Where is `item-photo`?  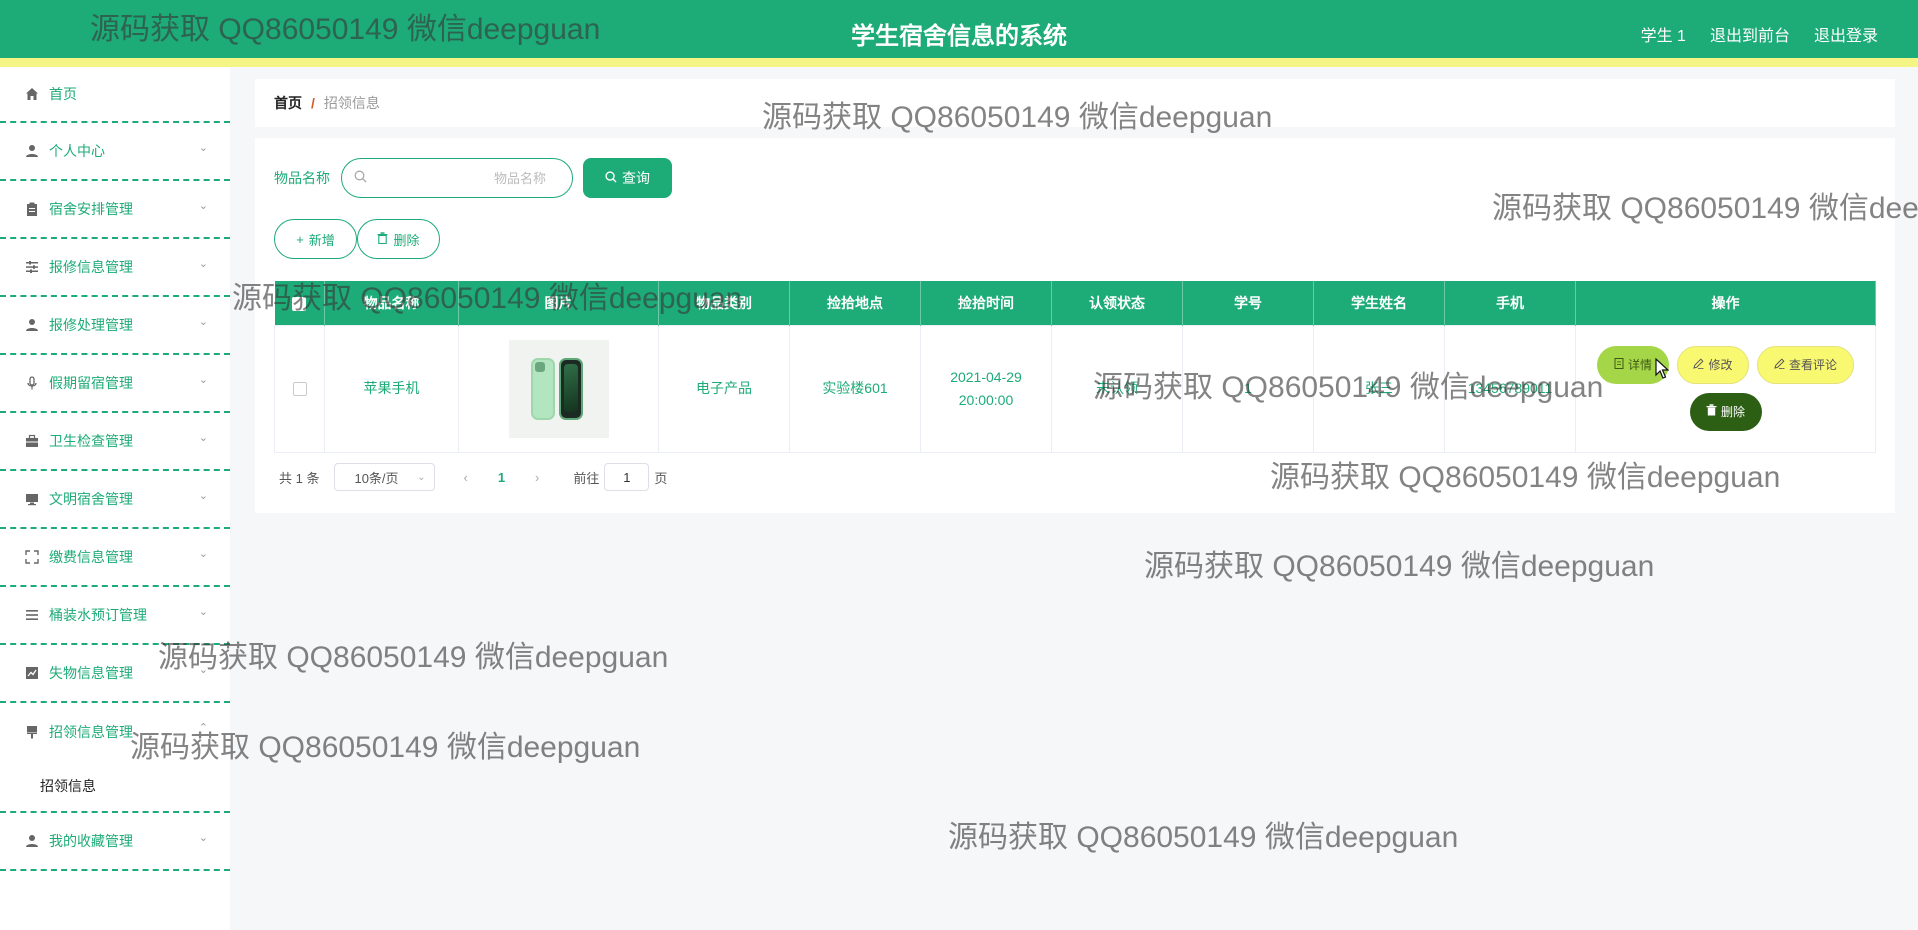
item-photo is located at coordinates (558, 388).